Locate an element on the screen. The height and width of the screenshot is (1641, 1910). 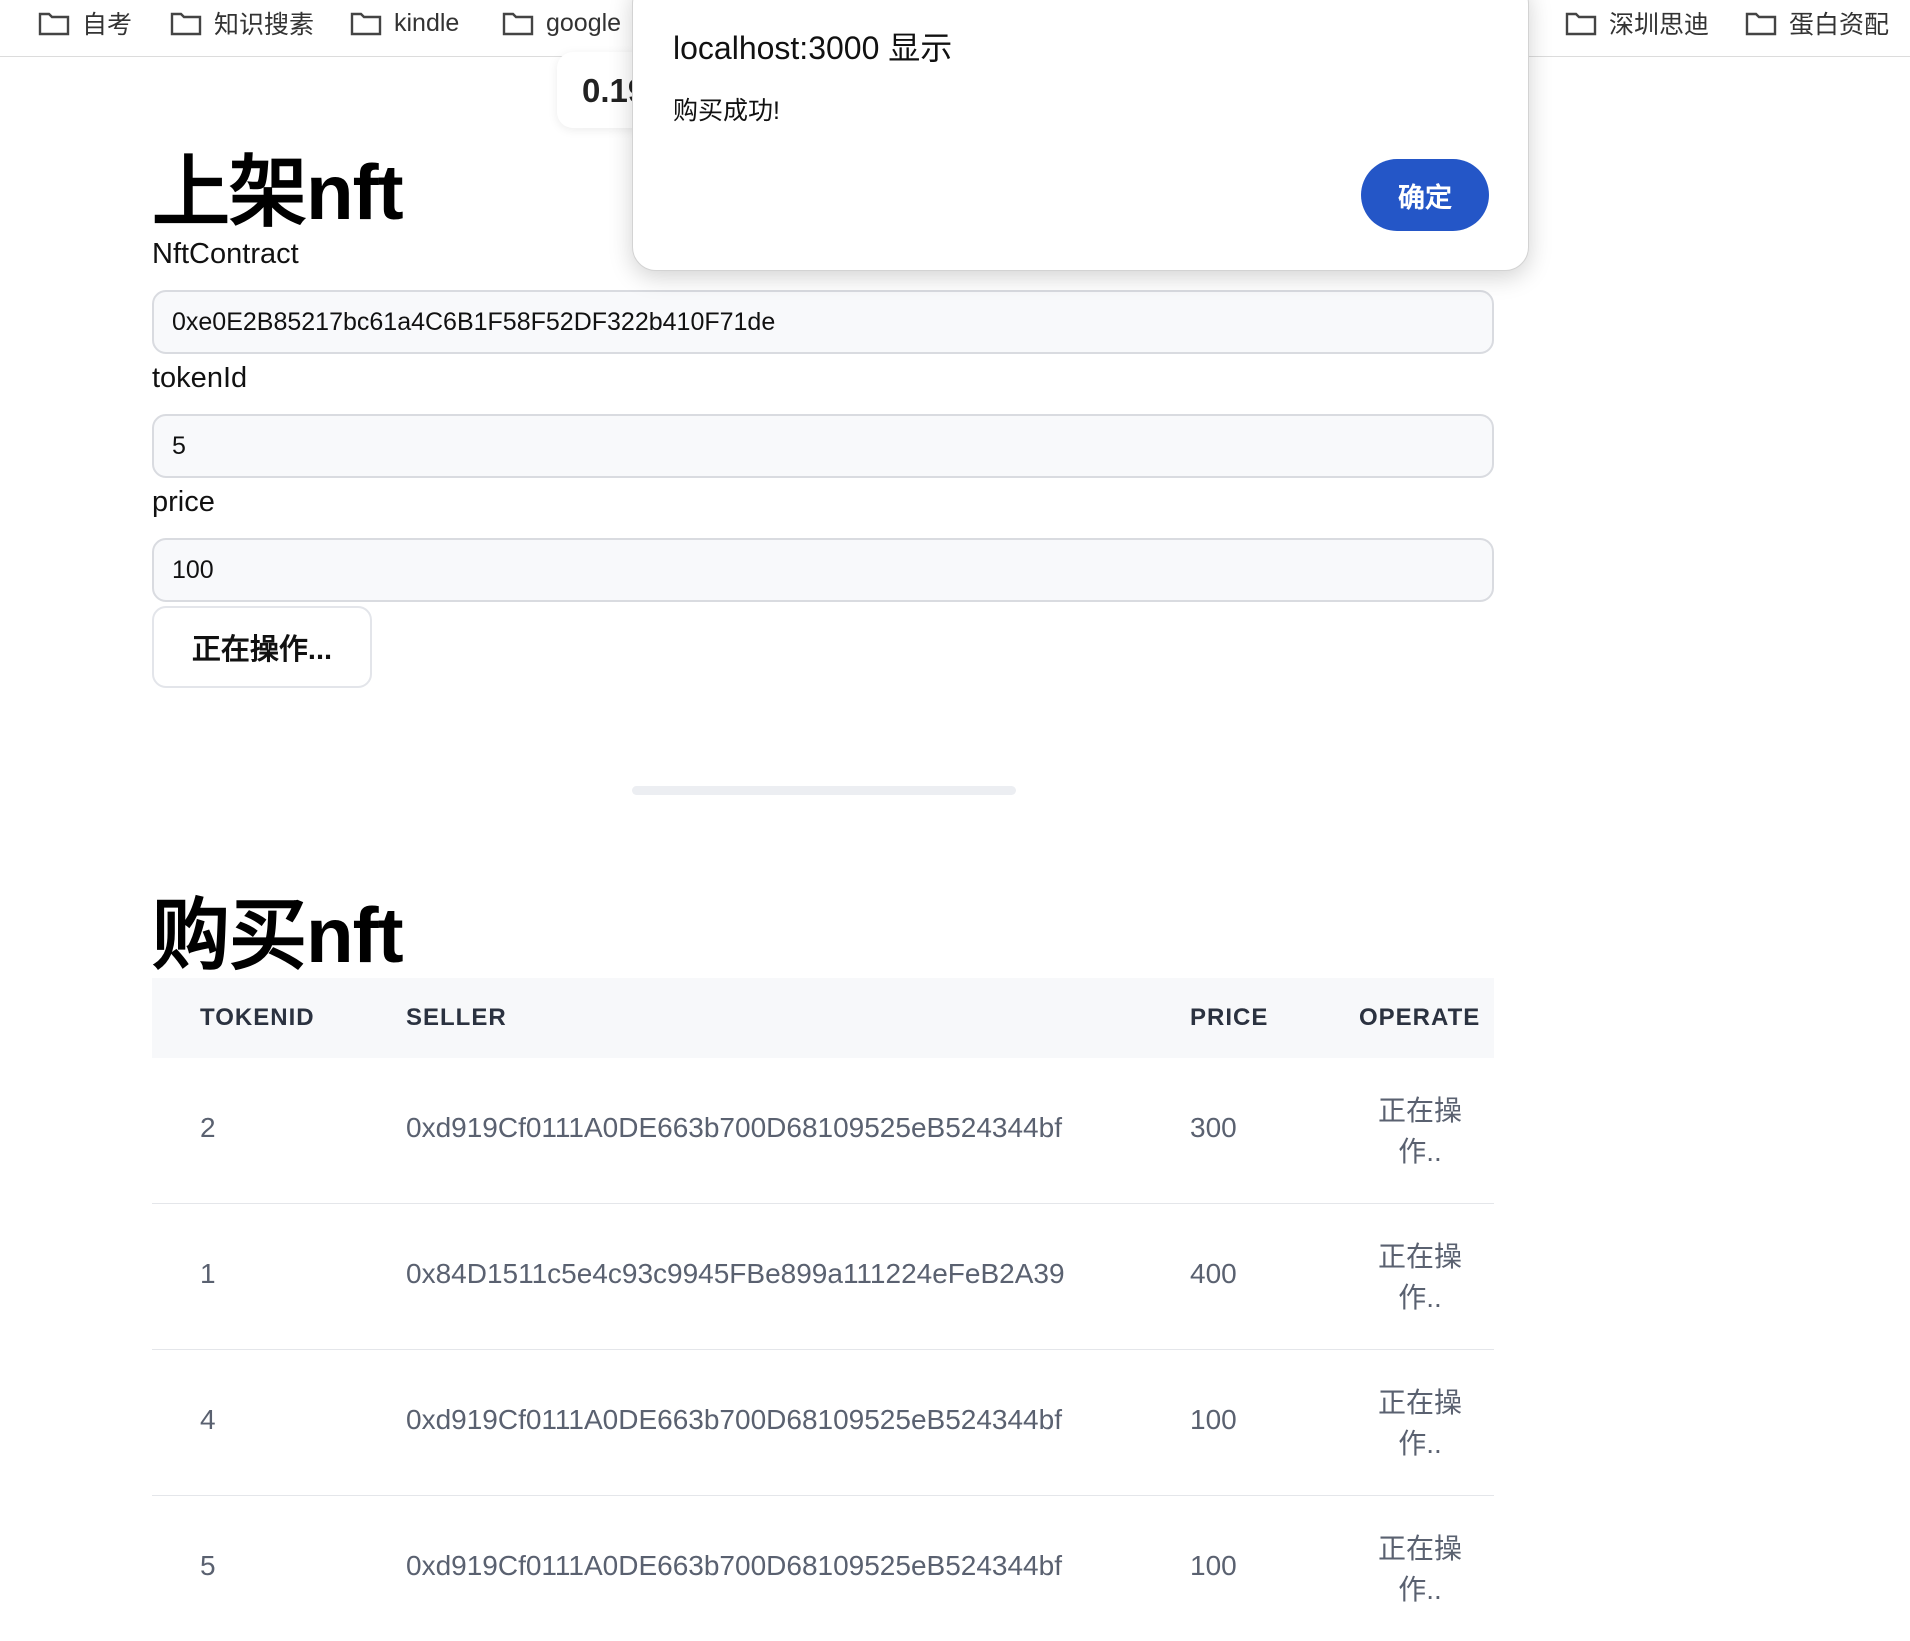
token-id-label: tokenId is located at coordinates (200, 378).